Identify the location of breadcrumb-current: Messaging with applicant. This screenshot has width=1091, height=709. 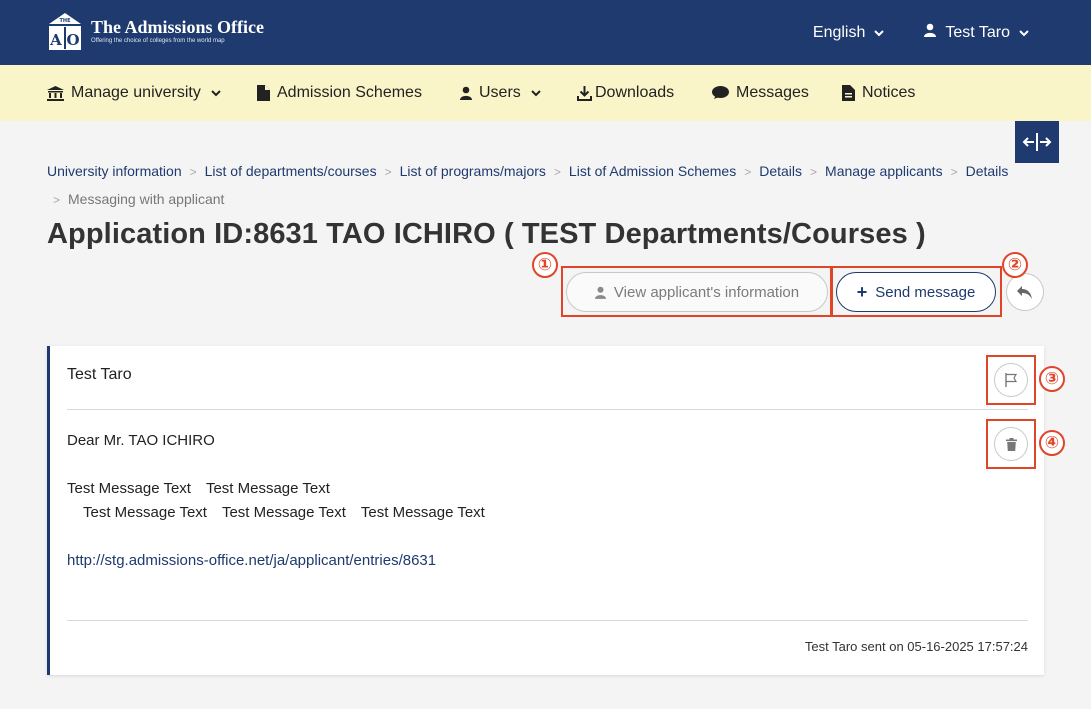
(146, 199).